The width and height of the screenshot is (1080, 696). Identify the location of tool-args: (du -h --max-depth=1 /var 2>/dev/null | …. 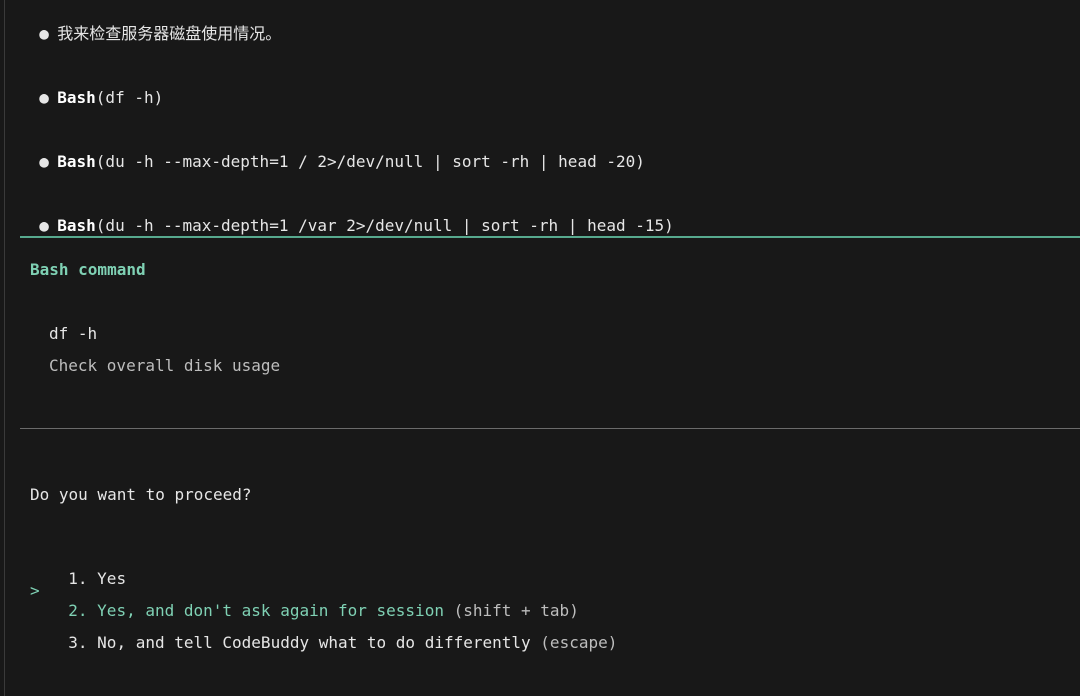
(384, 225).